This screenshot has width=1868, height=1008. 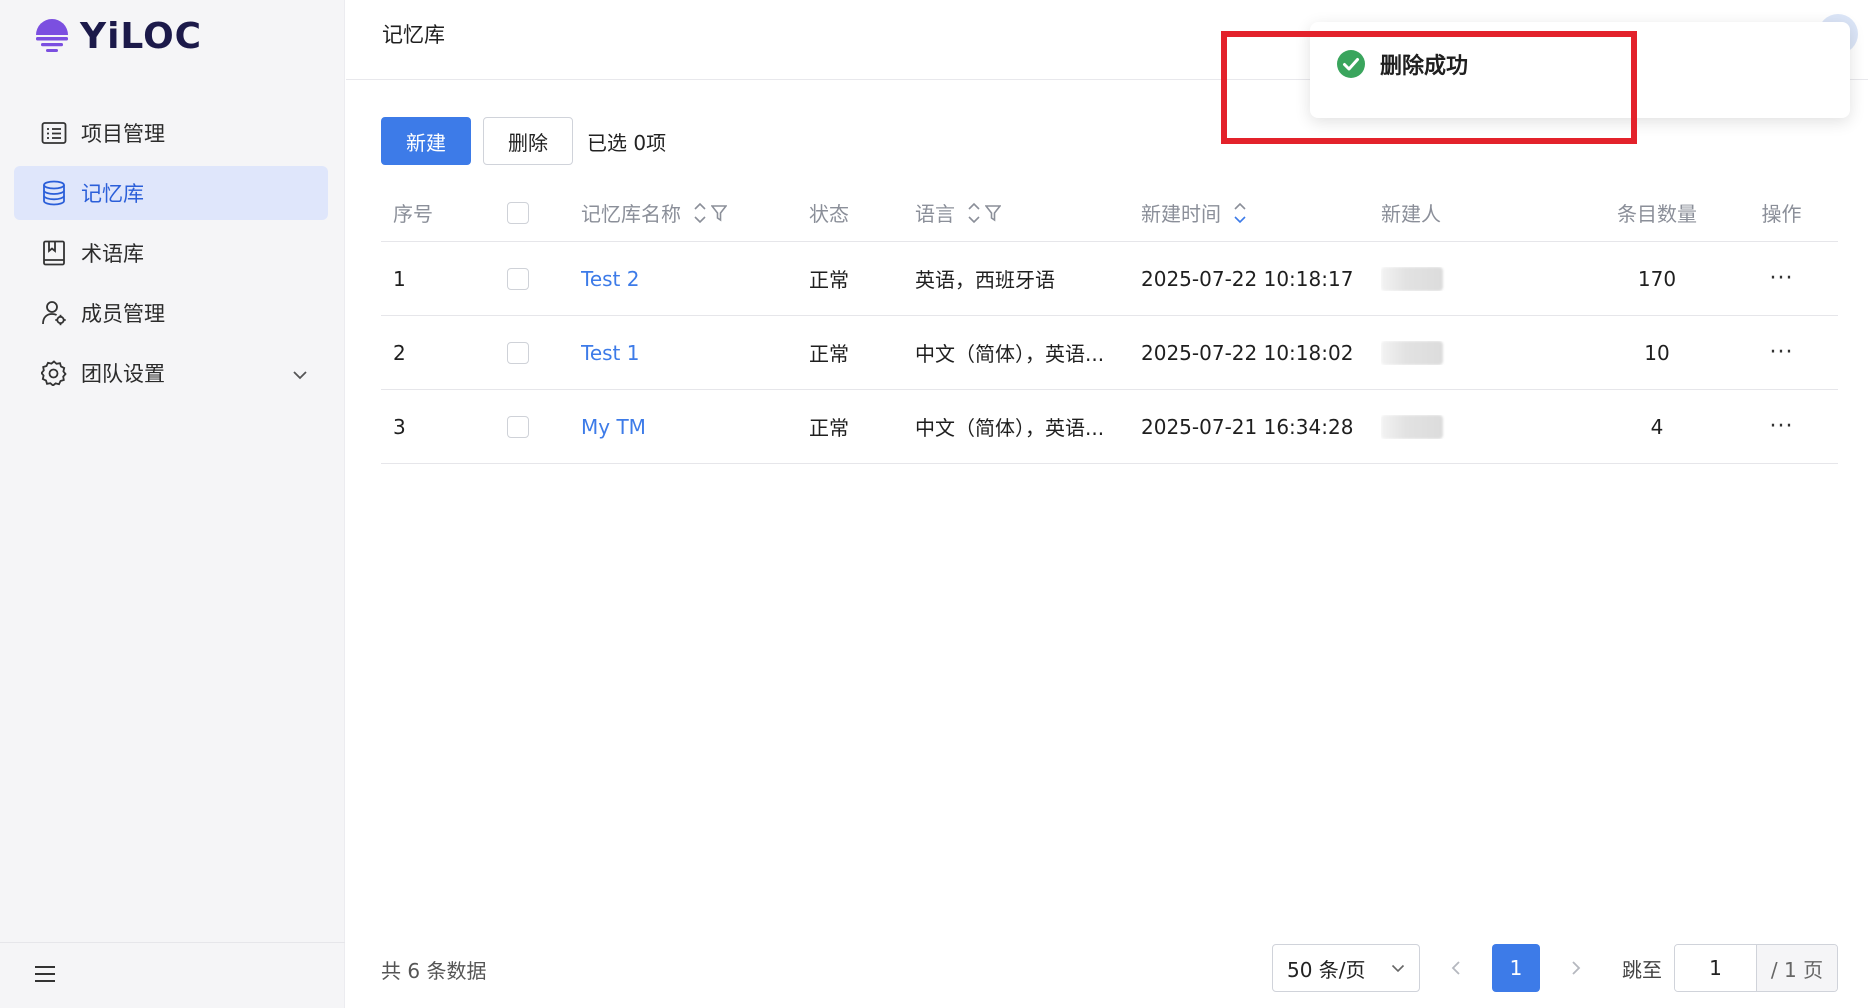 I want to click on select-all-checkbox, so click(x=518, y=212).